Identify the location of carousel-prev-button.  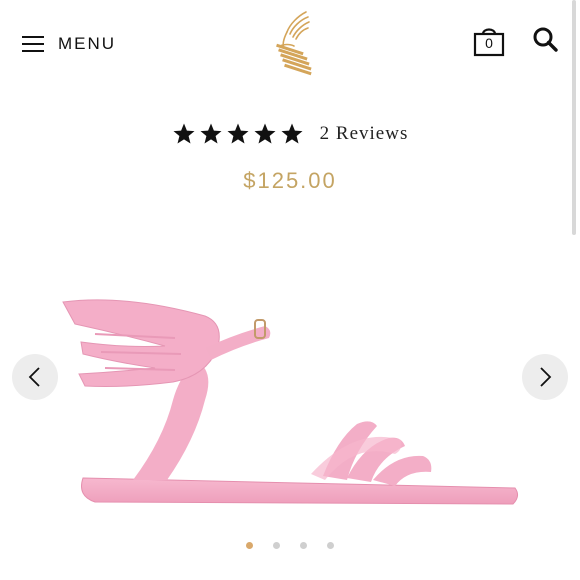
(35, 377).